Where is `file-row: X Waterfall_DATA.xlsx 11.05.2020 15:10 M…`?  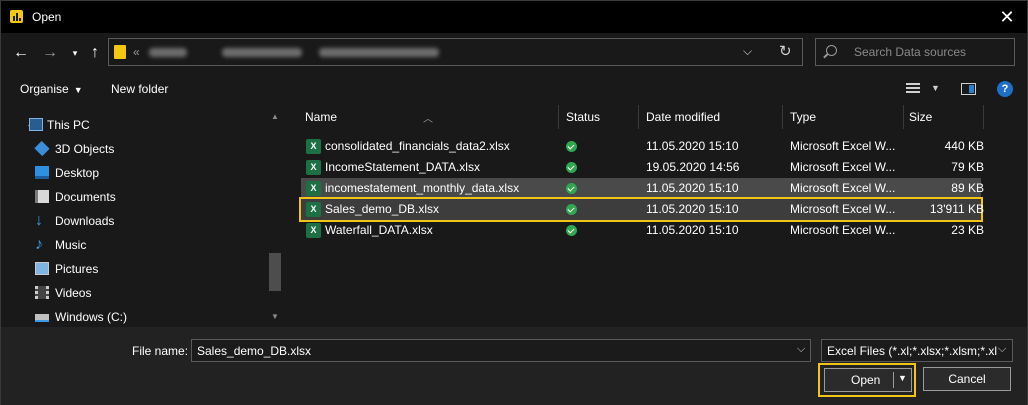
file-row: X Waterfall_DATA.xlsx 11.05.2020 15:10 M… is located at coordinates (642, 230).